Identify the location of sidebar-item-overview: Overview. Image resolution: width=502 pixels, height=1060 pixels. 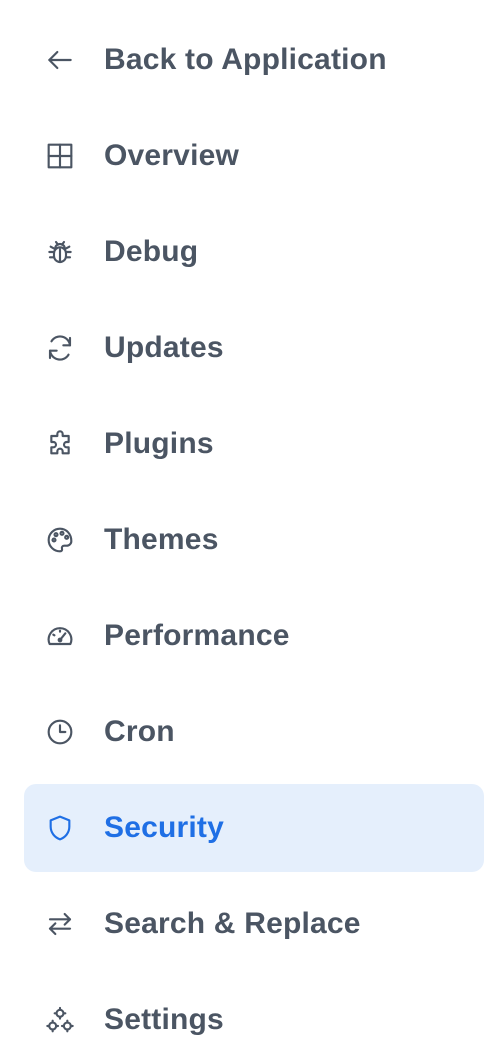
(254, 156).